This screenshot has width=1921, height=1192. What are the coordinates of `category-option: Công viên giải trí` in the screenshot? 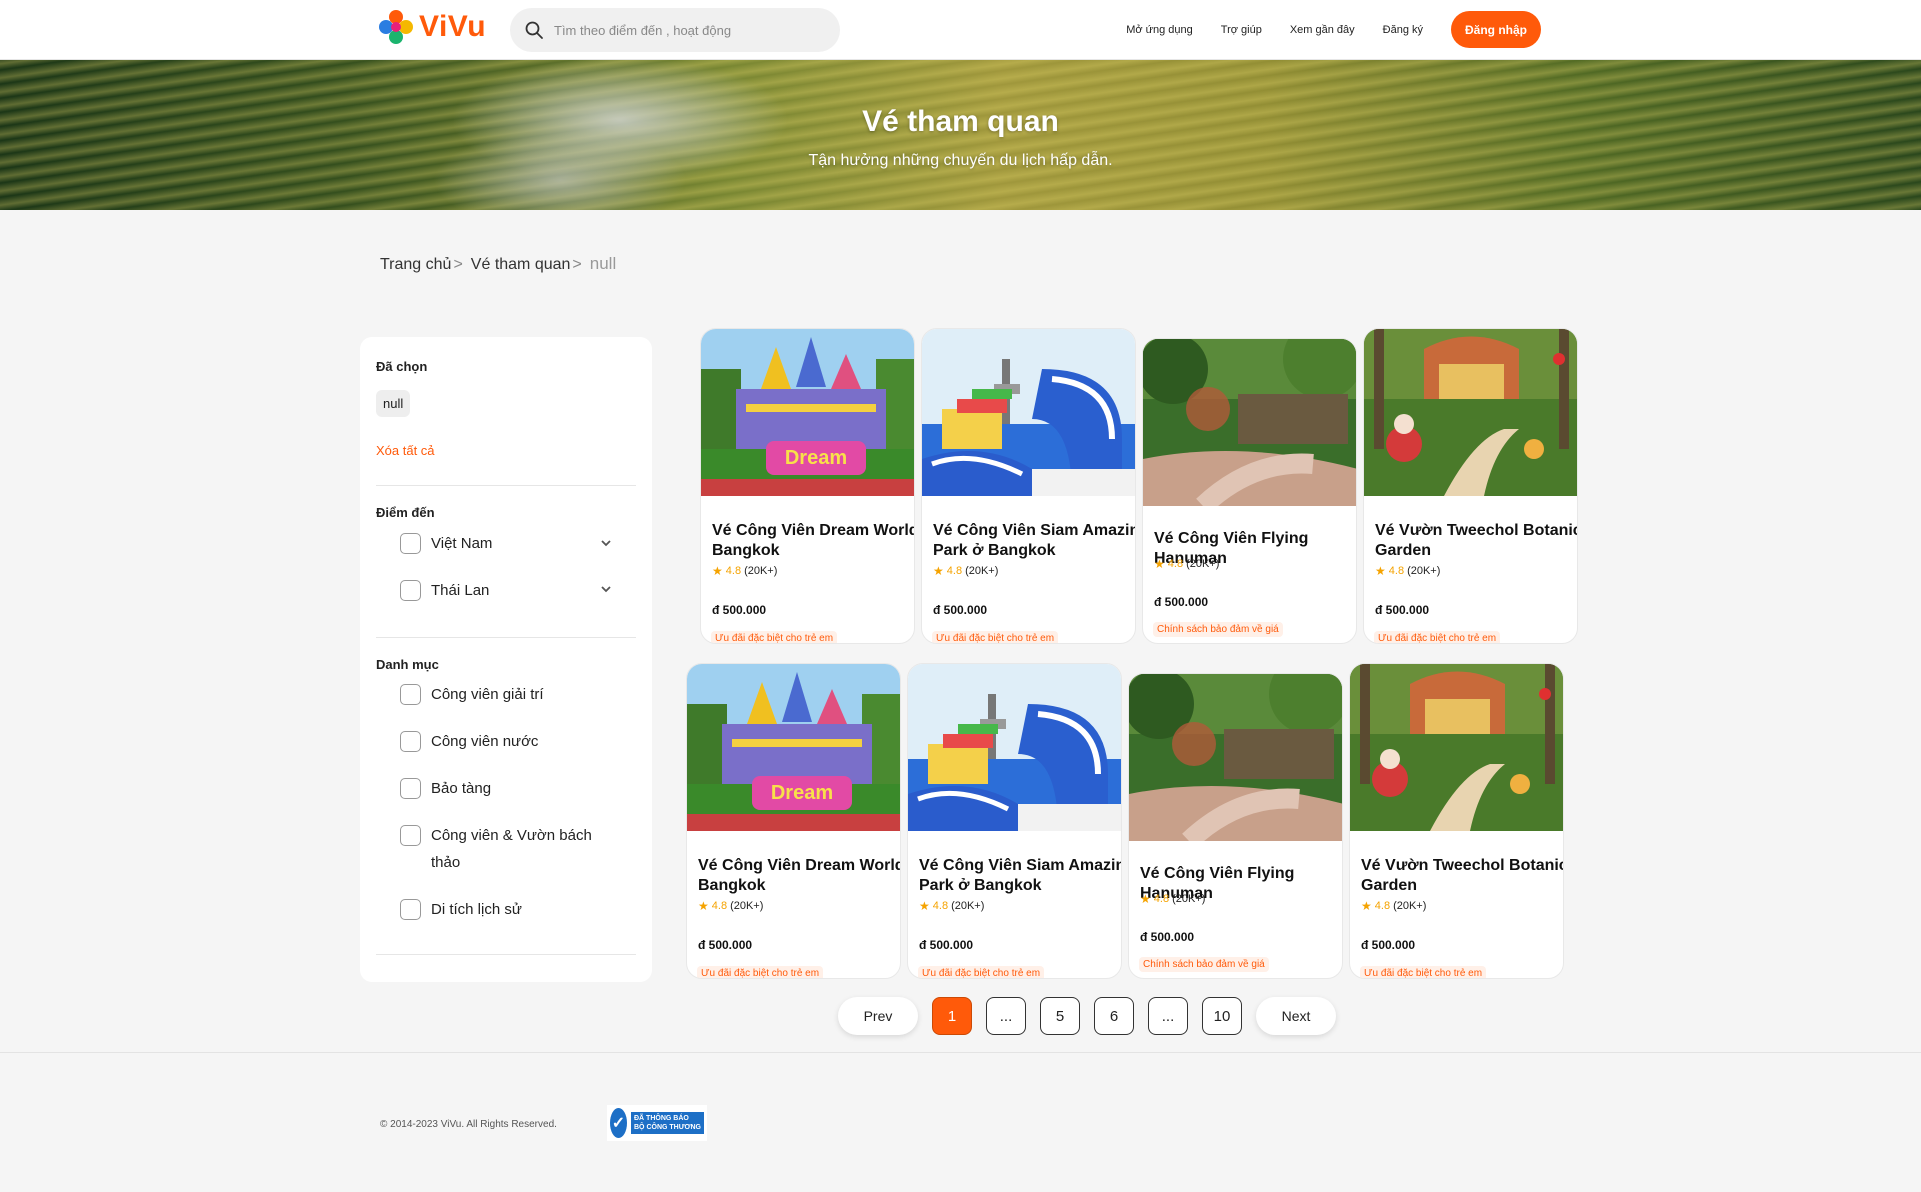 It's located at (505, 696).